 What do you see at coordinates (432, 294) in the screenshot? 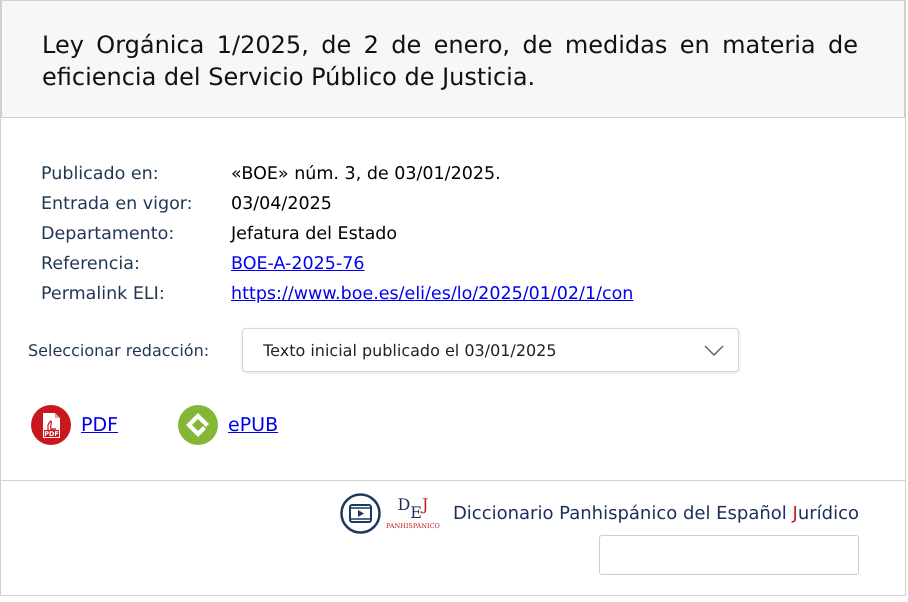
I see `reference-link: https://www.boe.es/eli/es/lo/2025/01/02/1/con` at bounding box center [432, 294].